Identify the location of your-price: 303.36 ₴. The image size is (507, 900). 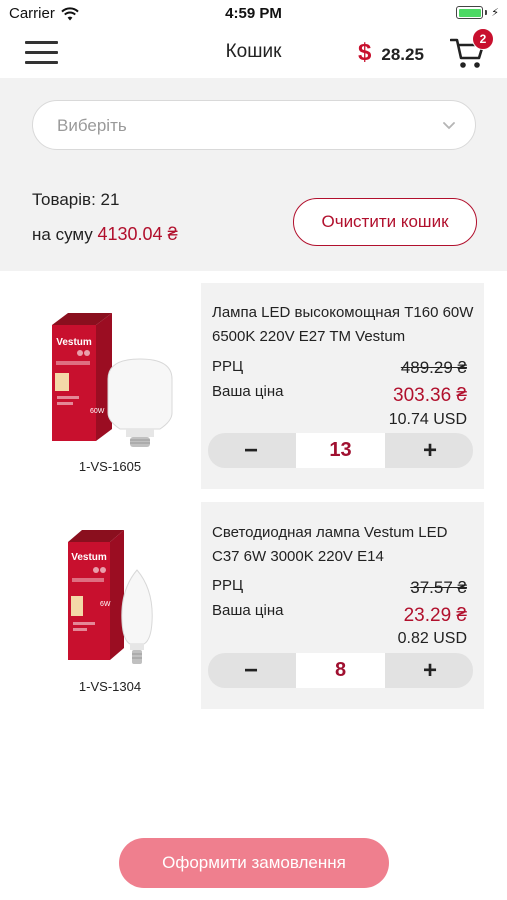
(430, 395).